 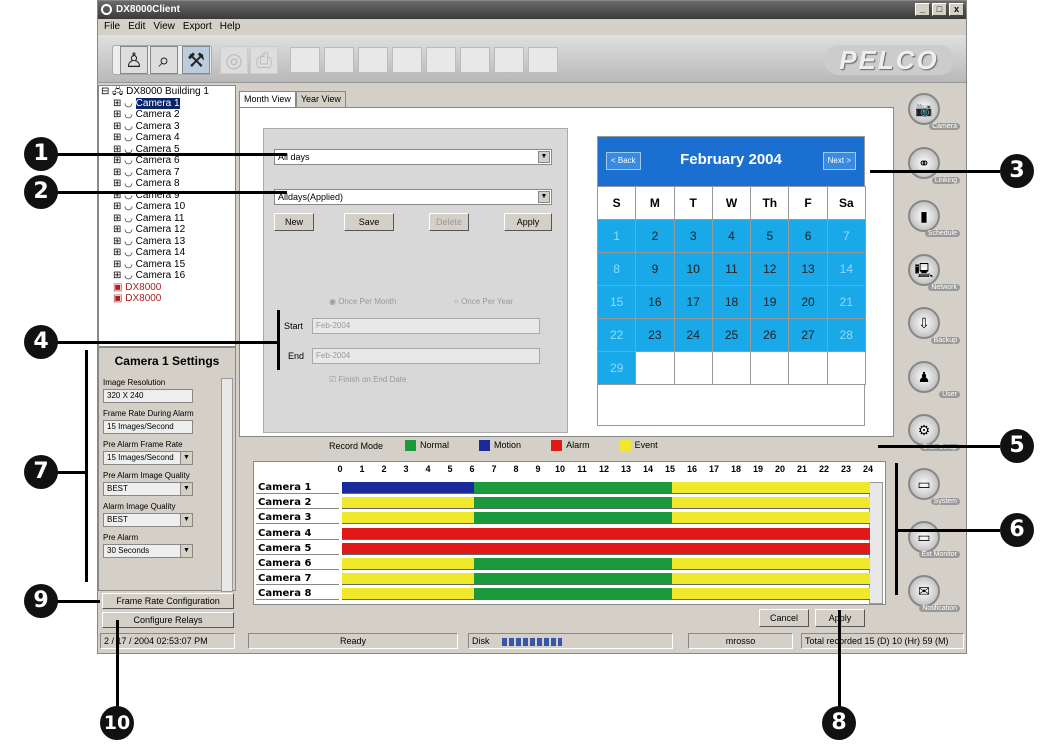 I want to click on alarm-frame-rate-field: 15 Images/Second, so click(x=148, y=427).